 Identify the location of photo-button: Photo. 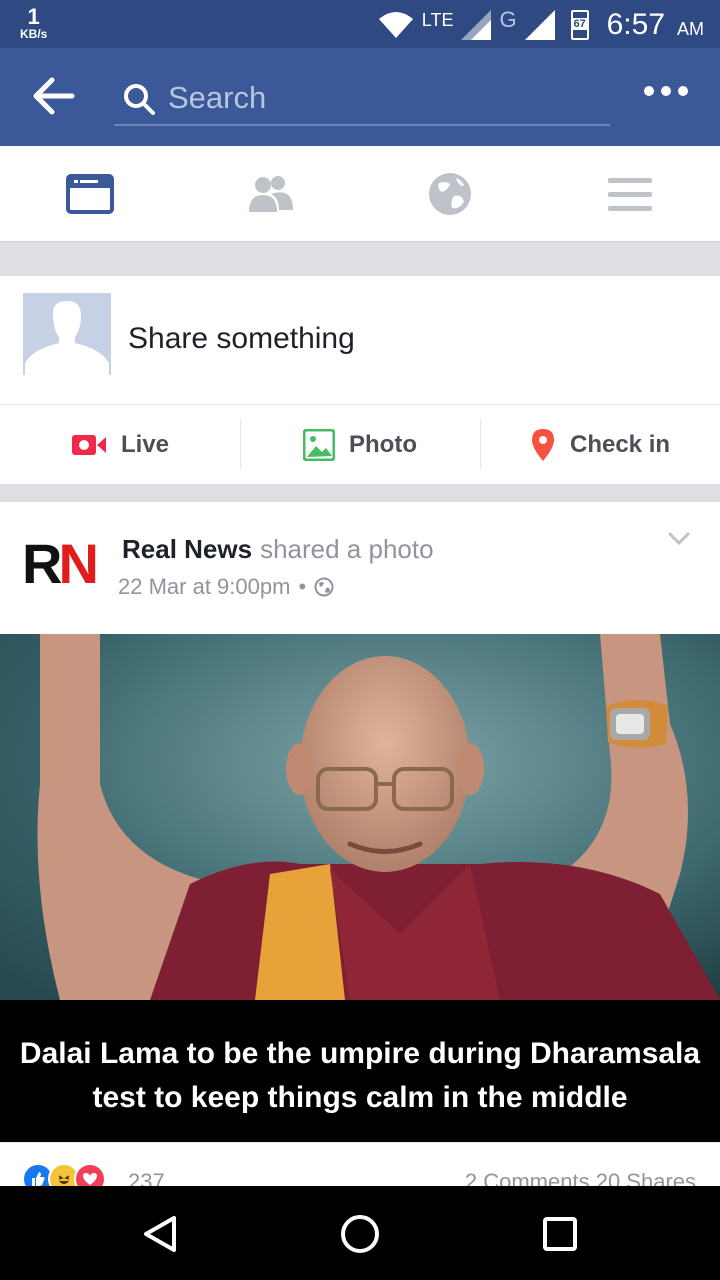
(360, 444).